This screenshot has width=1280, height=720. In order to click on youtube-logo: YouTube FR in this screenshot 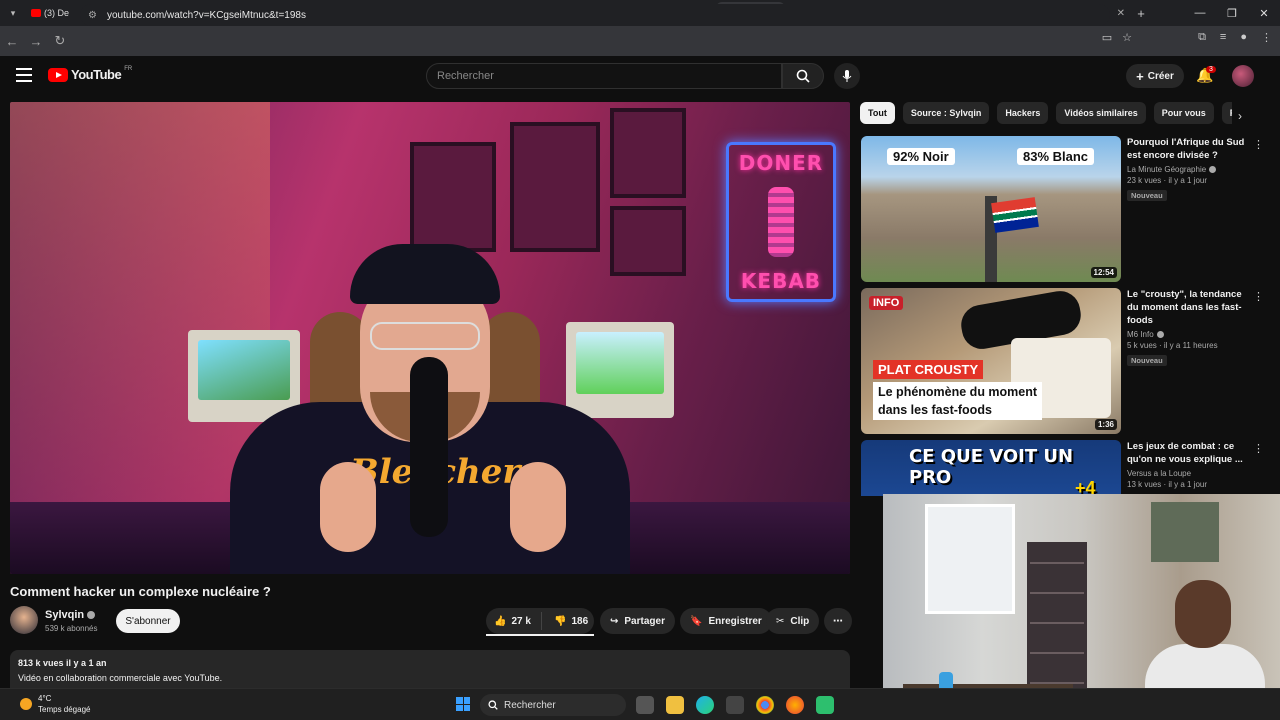, I will do `click(90, 73)`.